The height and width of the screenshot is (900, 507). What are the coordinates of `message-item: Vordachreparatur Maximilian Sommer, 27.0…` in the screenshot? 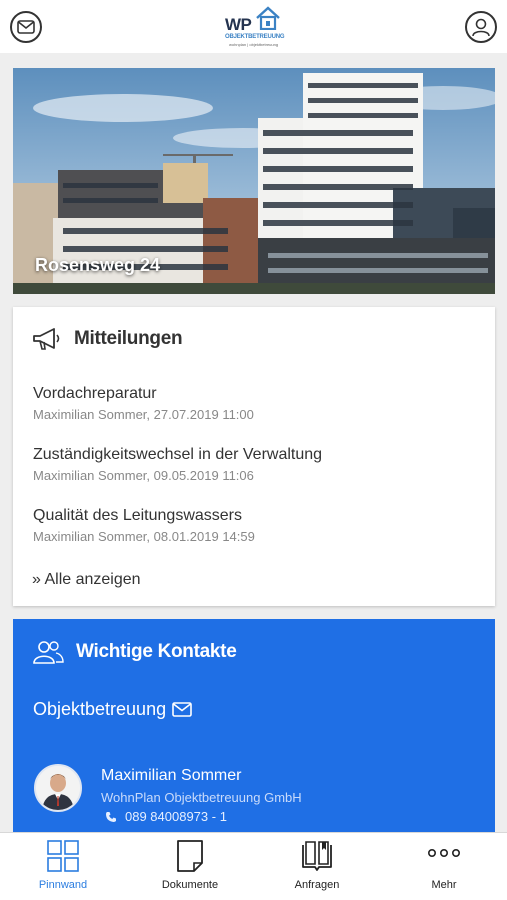 It's located at (143, 403).